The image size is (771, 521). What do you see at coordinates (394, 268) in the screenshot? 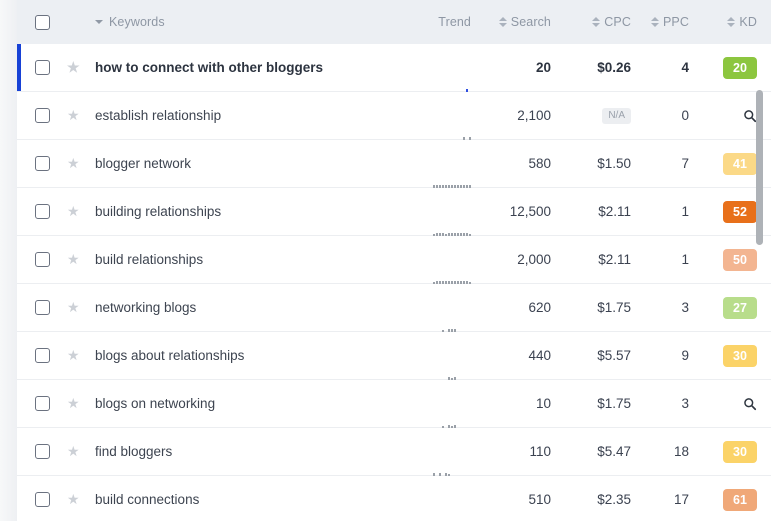
I see `table-row: ★ build relationships 2,000 $2.11 1 50` at bounding box center [394, 268].